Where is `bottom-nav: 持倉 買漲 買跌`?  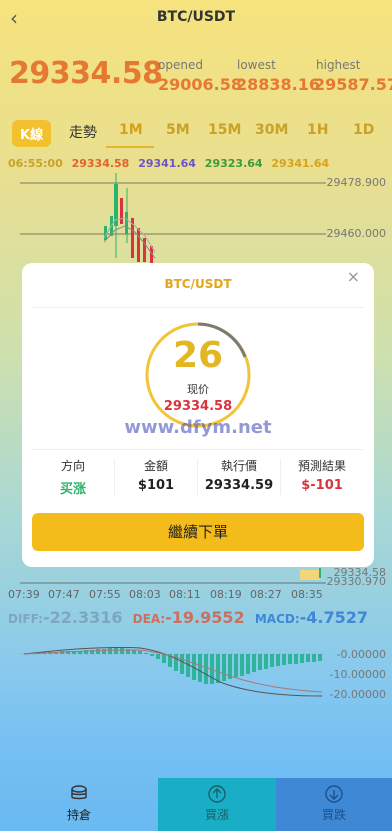 bottom-nav: 持倉 買漲 買跌 is located at coordinates (196, 804).